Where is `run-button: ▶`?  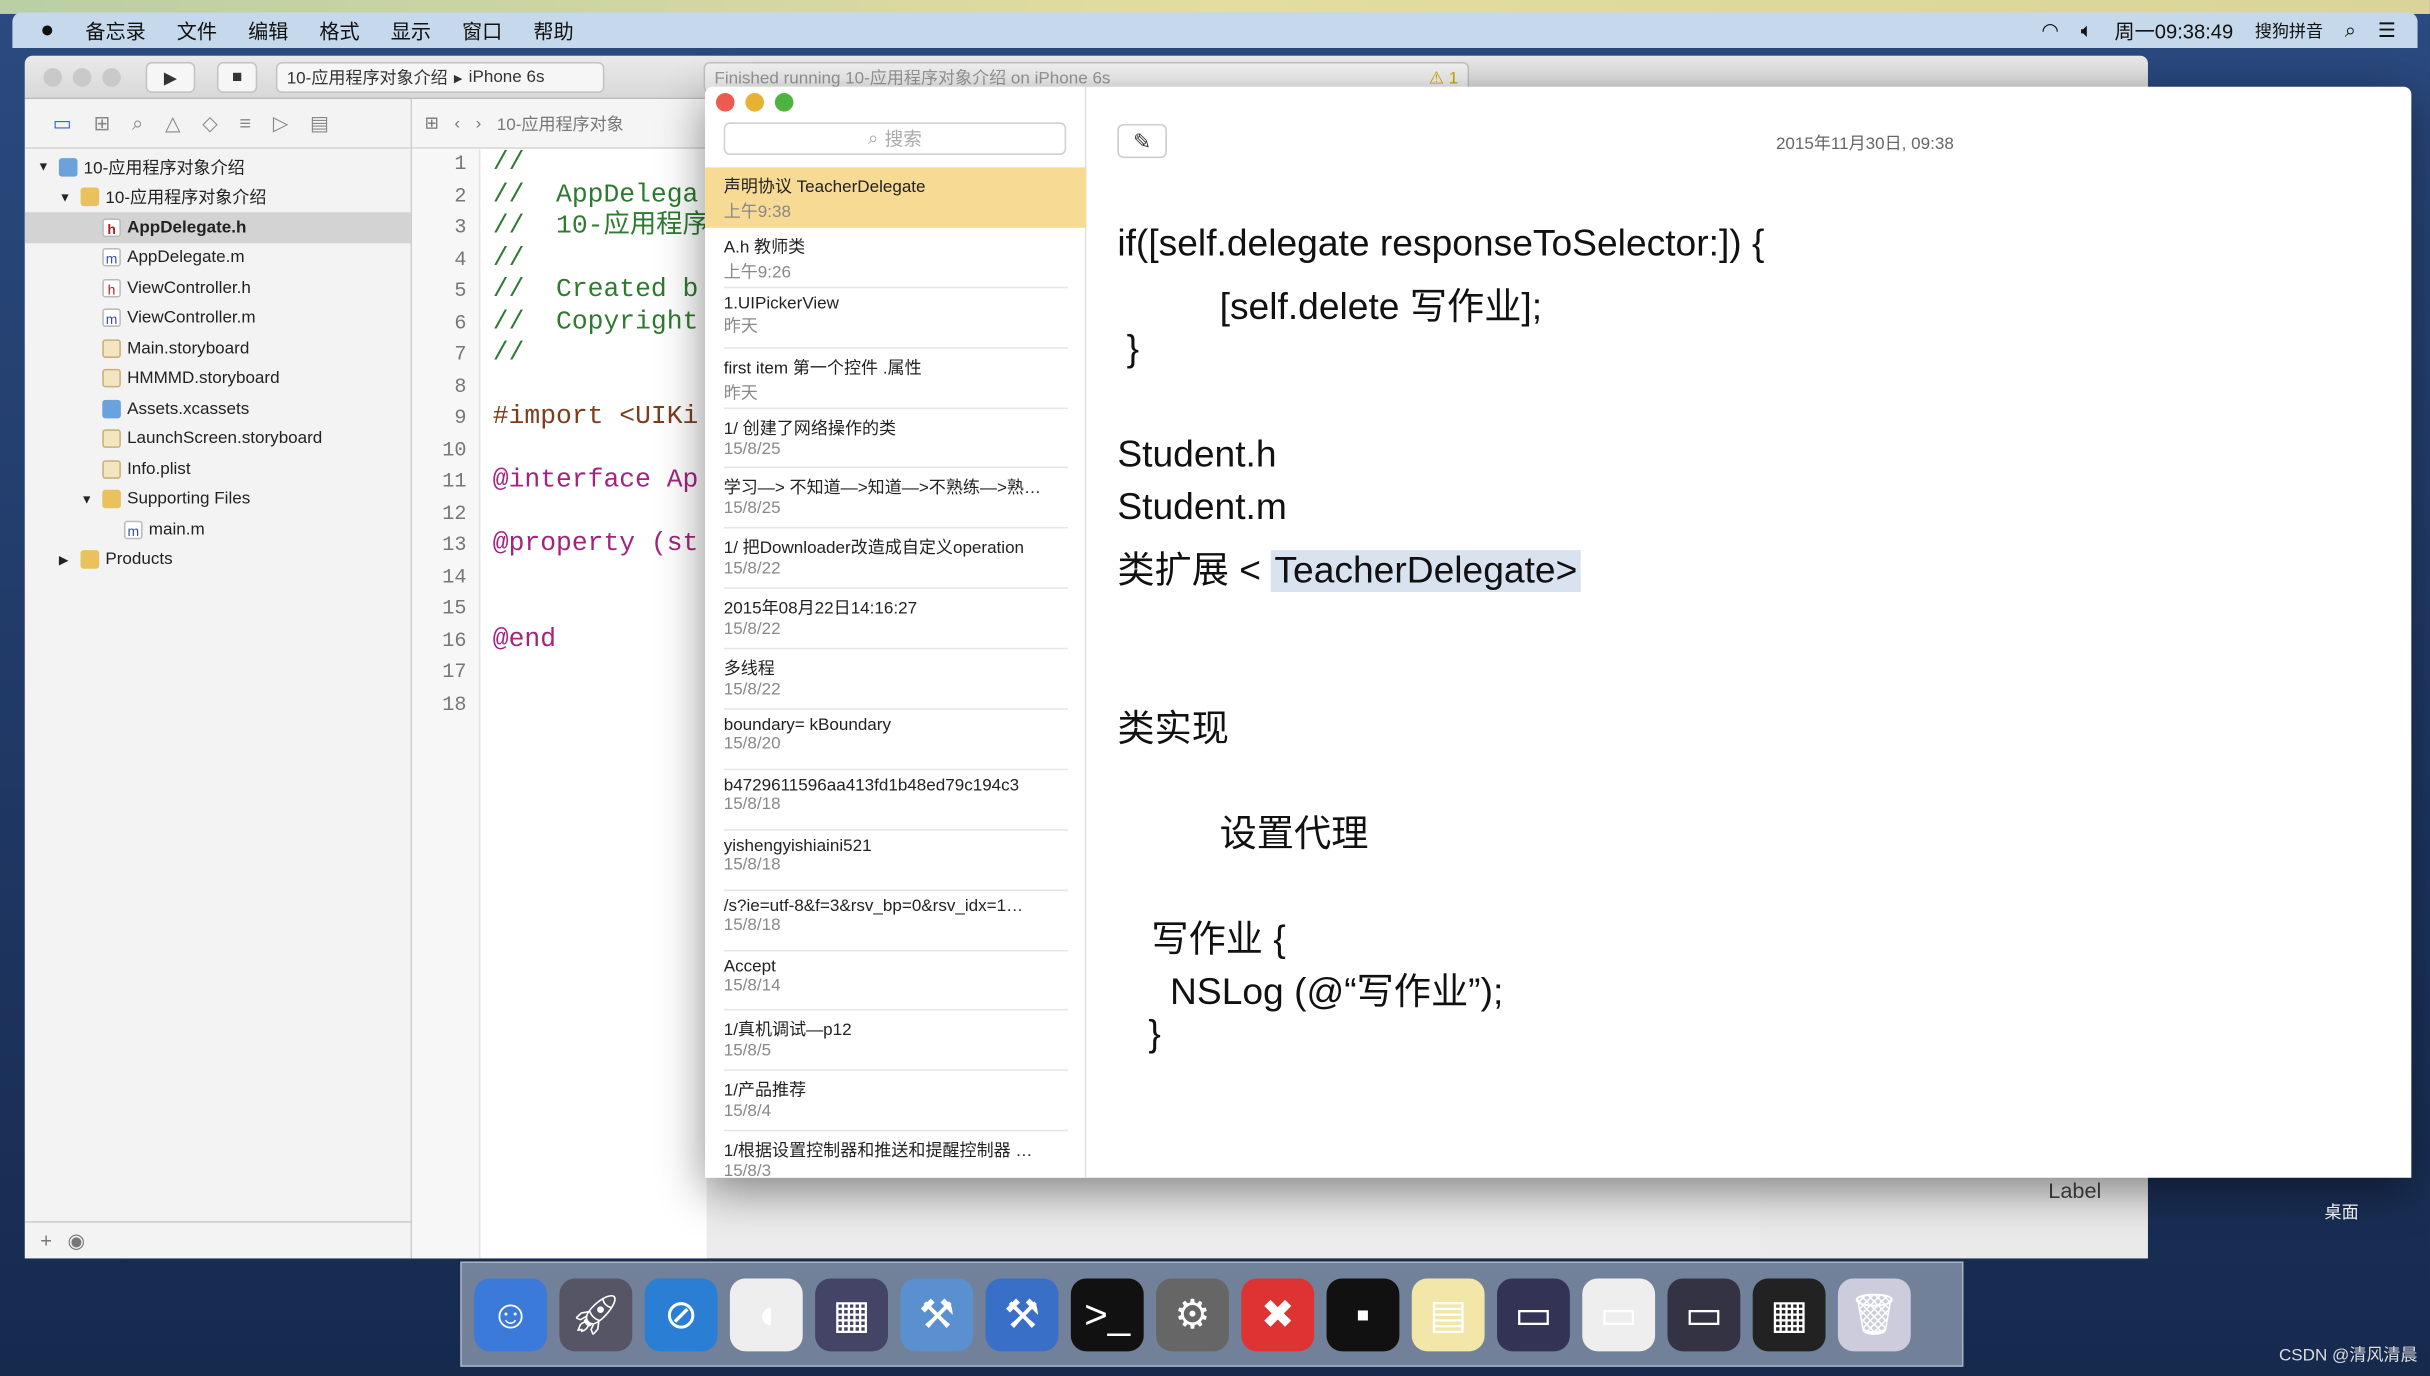
run-button: ▶ is located at coordinates (170, 77).